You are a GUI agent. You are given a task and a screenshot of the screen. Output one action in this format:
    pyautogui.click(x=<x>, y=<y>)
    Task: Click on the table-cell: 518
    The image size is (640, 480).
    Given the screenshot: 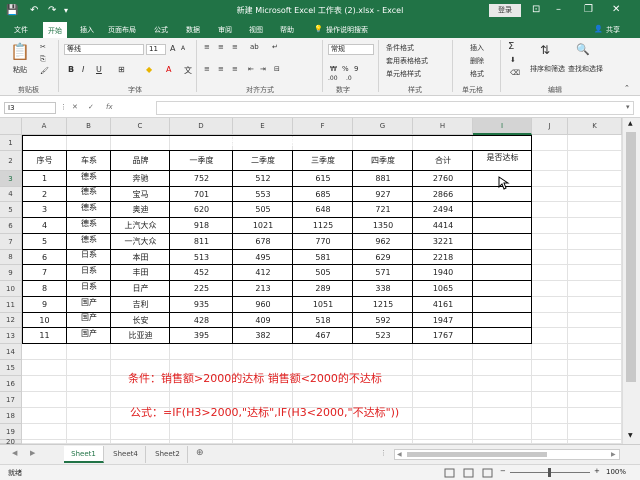 What is the action you would take?
    pyautogui.click(x=323, y=320)
    